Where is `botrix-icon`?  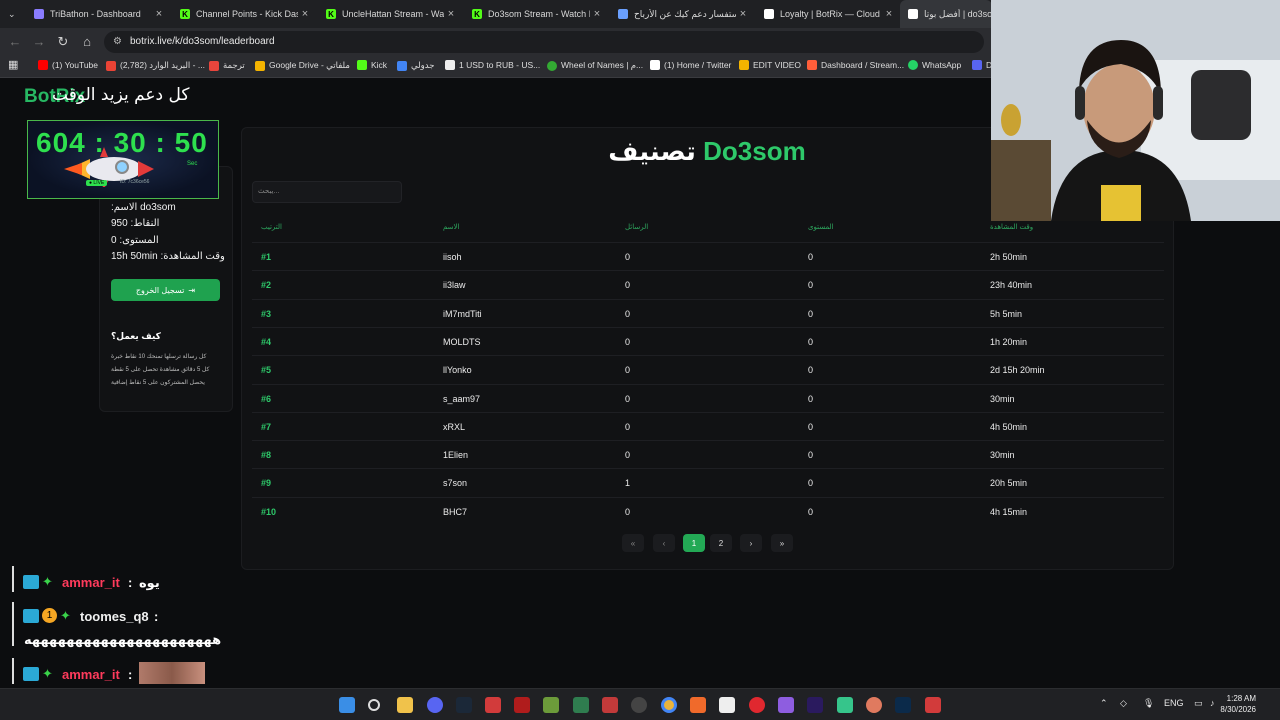 botrix-icon is located at coordinates (913, 14).